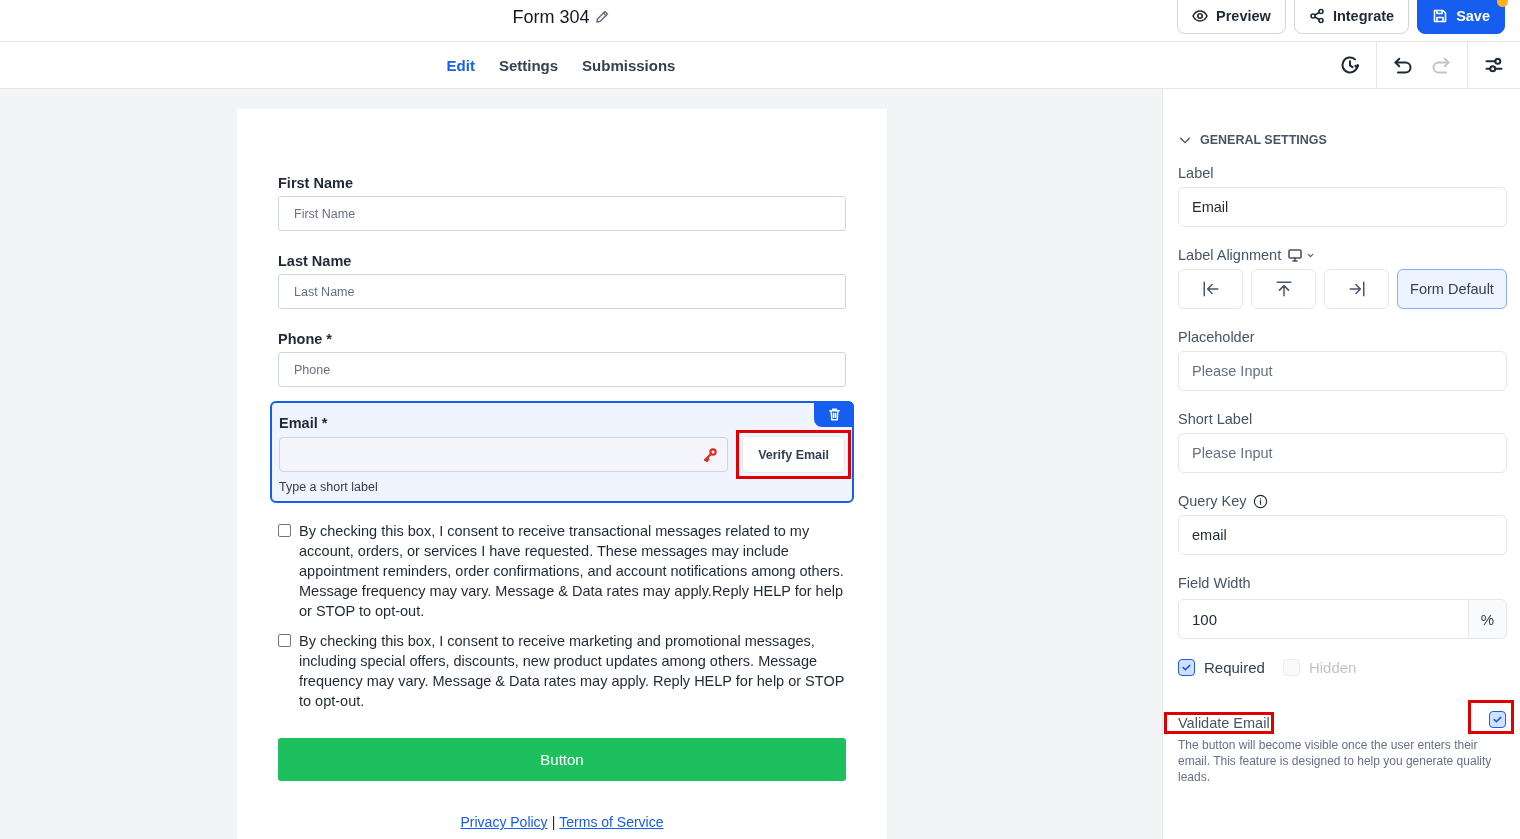 This screenshot has height=839, width=1520. I want to click on validate-email-label: Validate Email, so click(1224, 723).